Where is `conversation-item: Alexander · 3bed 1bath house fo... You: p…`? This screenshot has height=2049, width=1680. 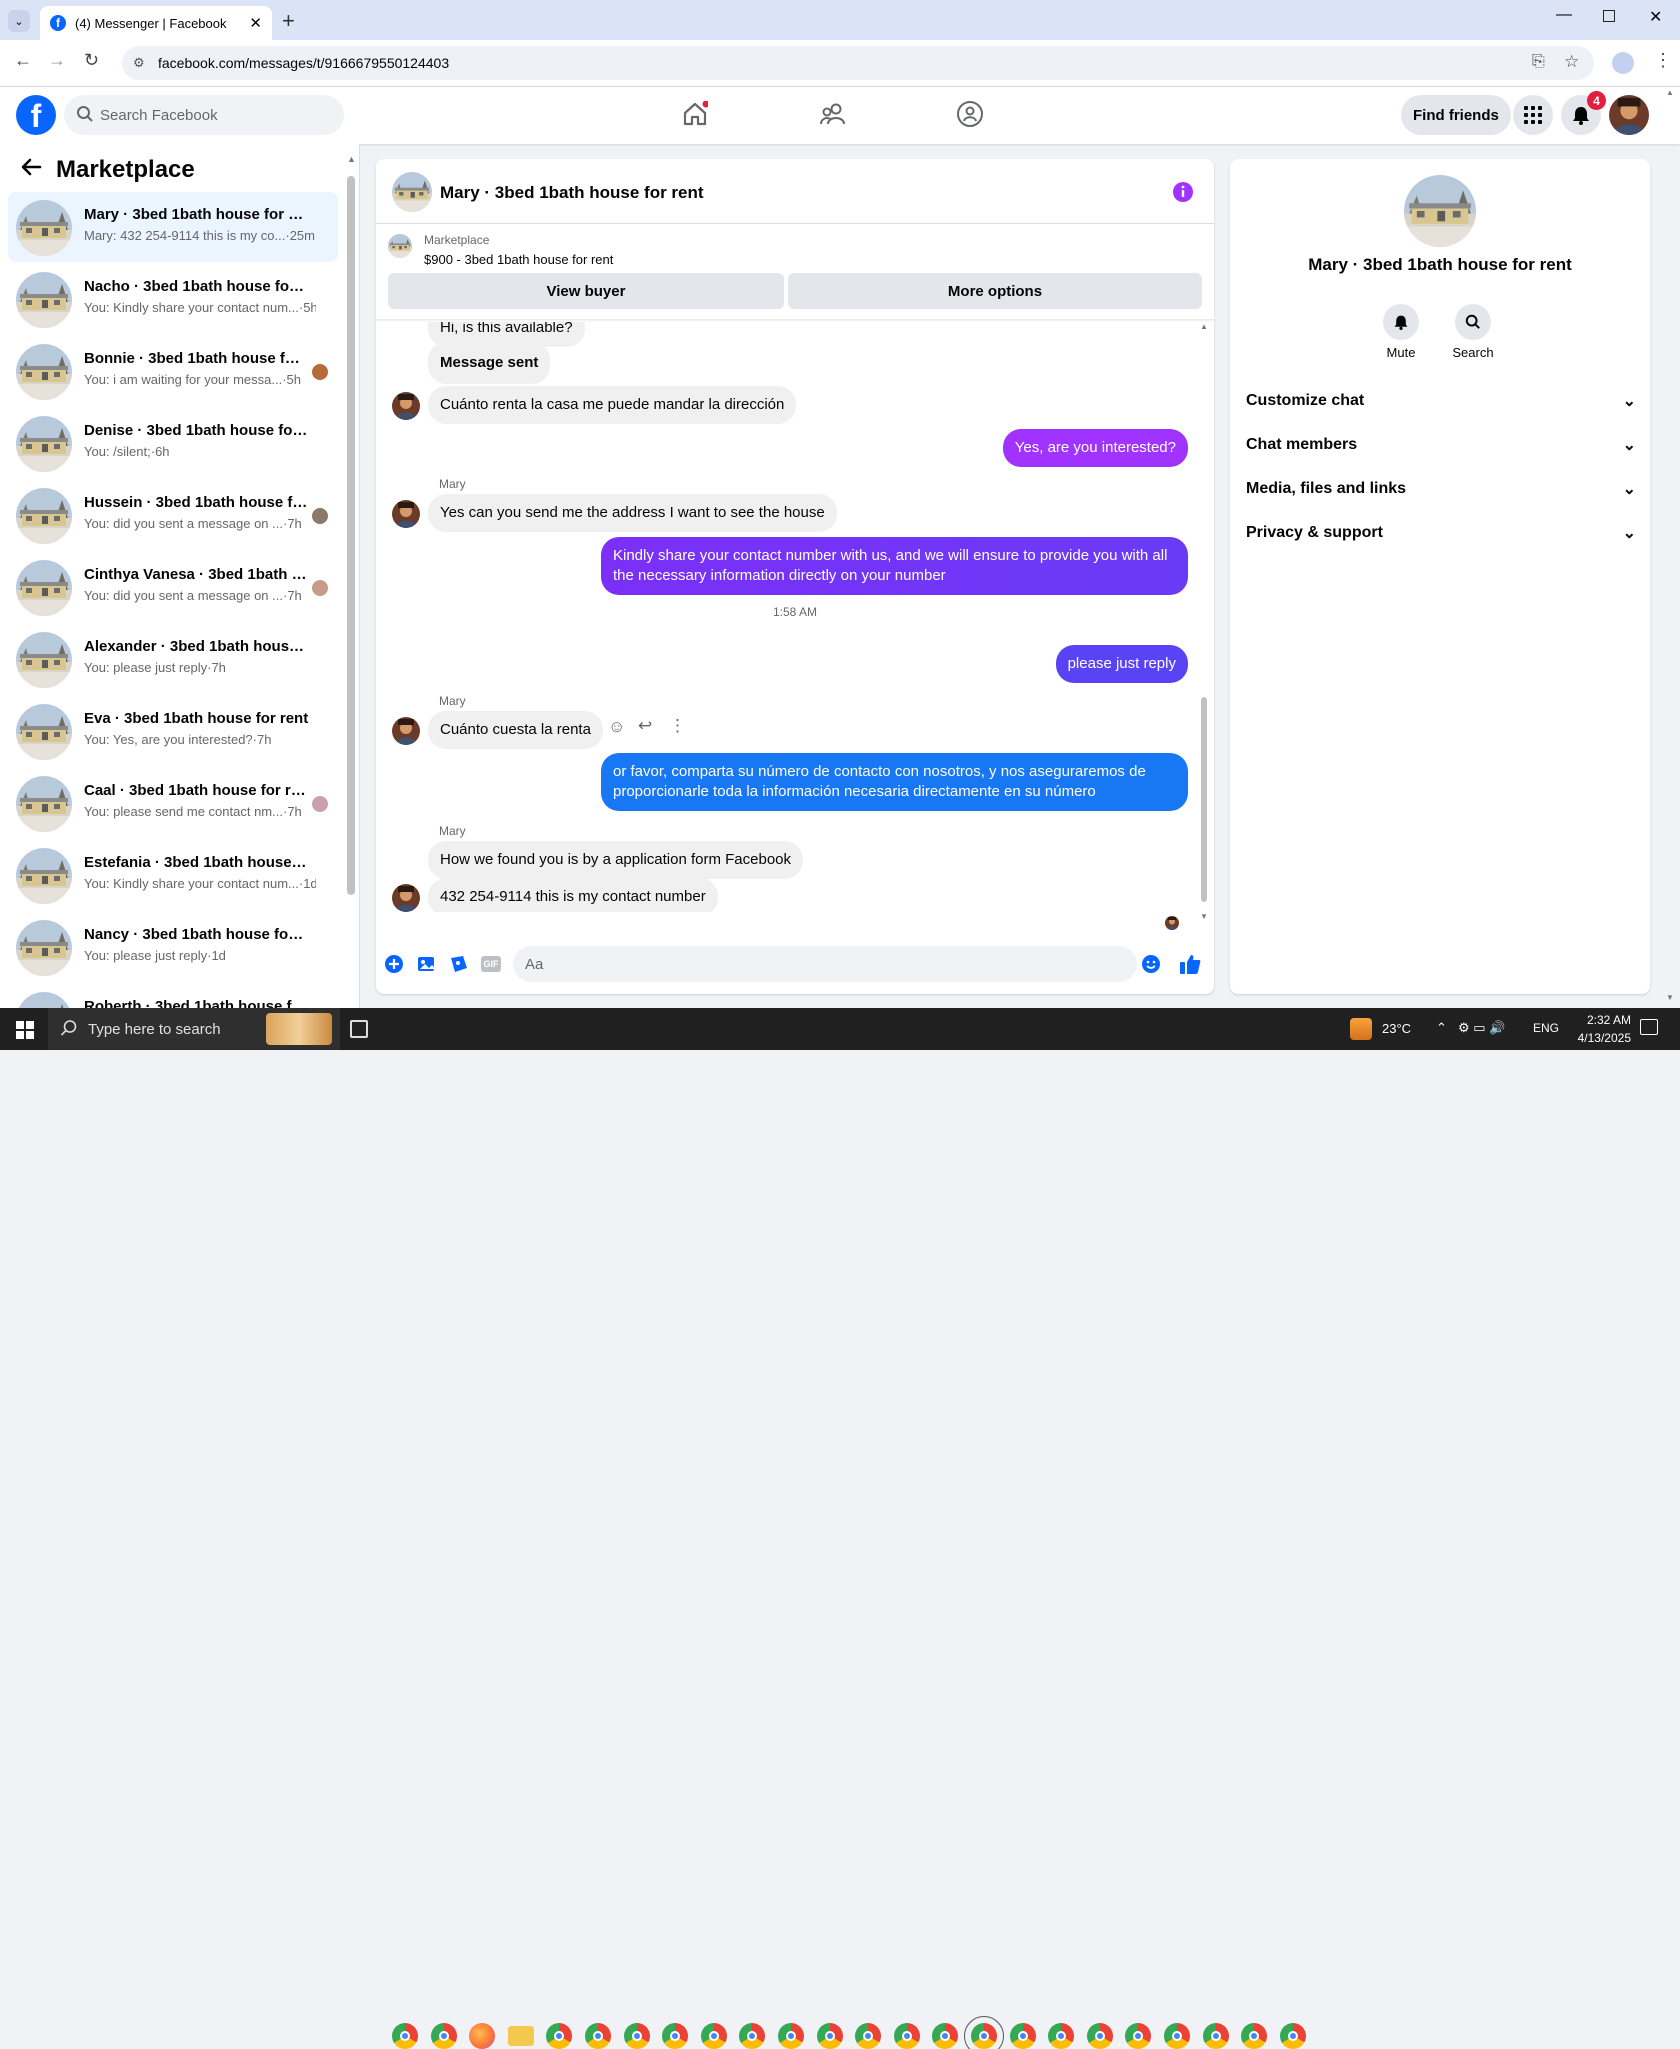 conversation-item: Alexander · 3bed 1bath house fo... You: p… is located at coordinates (173, 659).